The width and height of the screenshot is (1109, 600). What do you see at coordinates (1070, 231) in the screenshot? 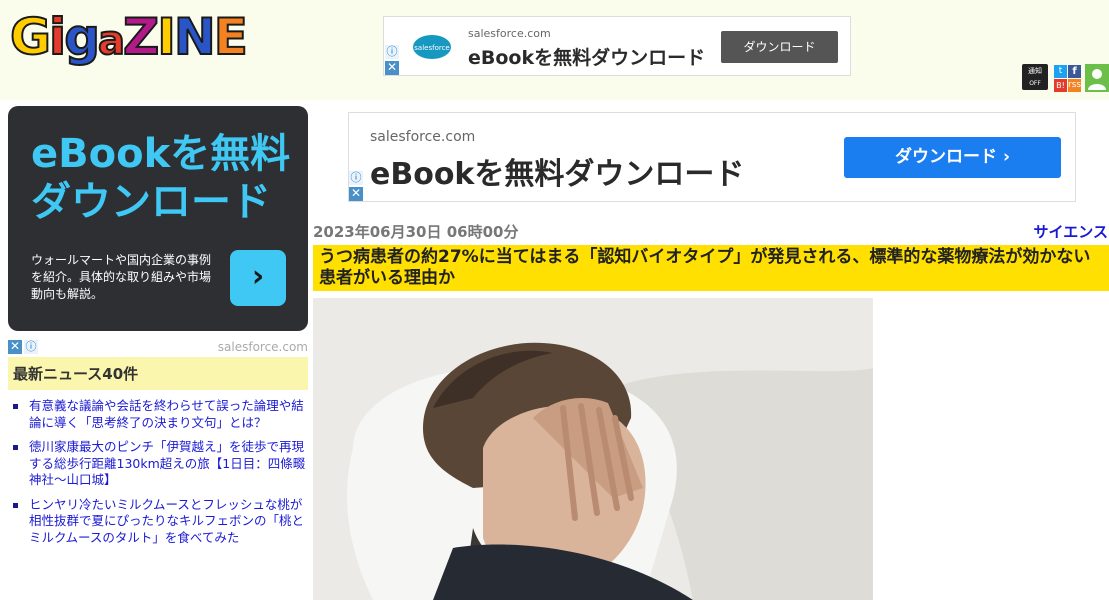
I see `article-category-link: サイエンス` at bounding box center [1070, 231].